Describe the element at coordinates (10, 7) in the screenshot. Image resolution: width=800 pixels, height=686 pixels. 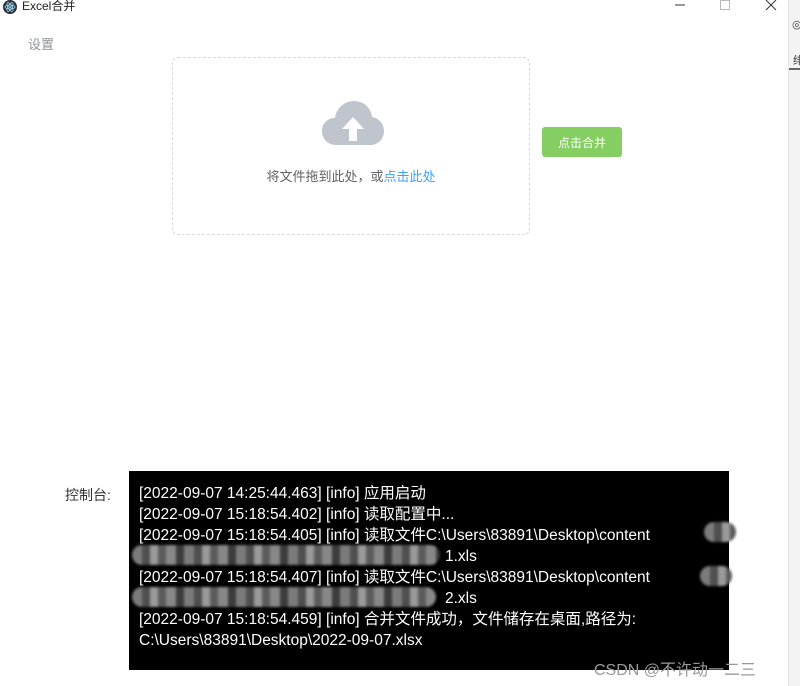
I see `electron-app-icon` at that location.